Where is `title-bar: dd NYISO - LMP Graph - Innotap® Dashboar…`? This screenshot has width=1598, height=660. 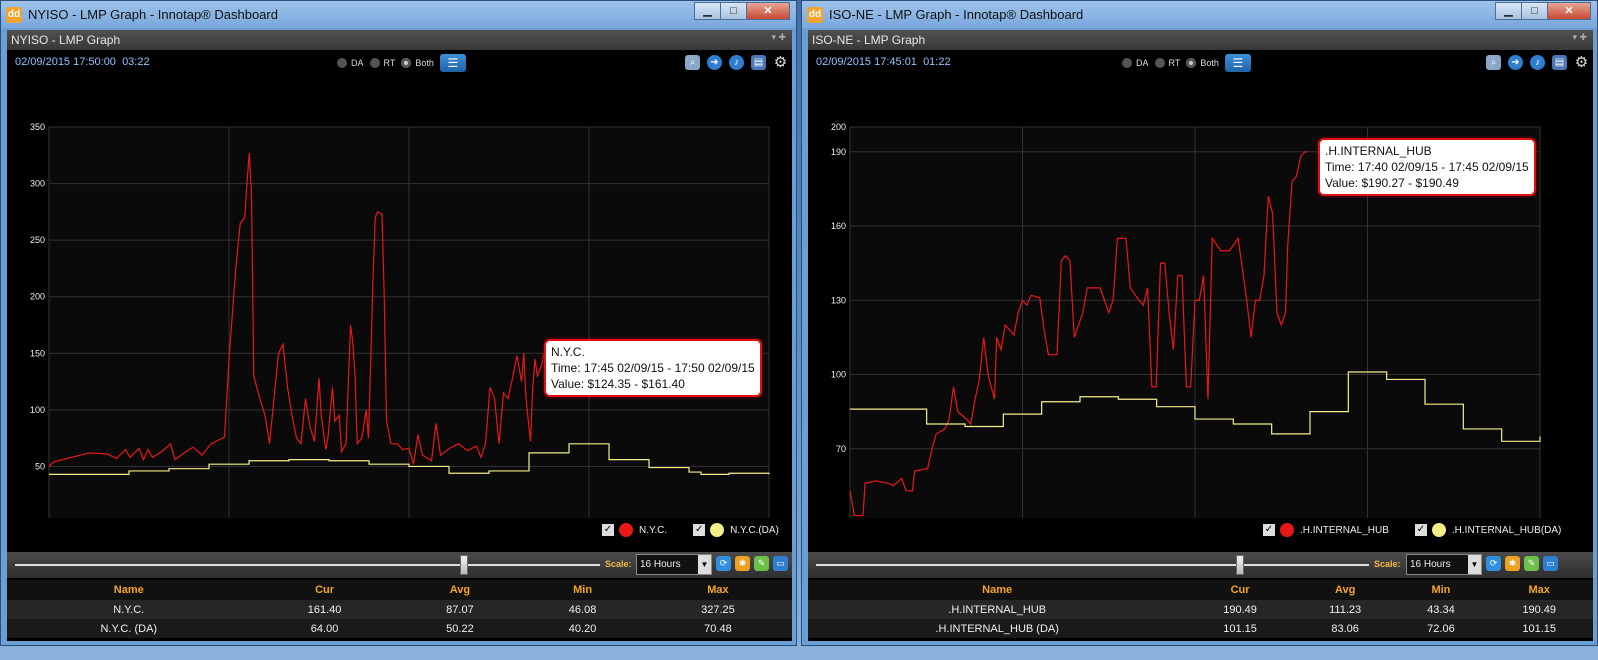
title-bar: dd NYISO - LMP Graph - Innotap® Dashboar… is located at coordinates (398, 14).